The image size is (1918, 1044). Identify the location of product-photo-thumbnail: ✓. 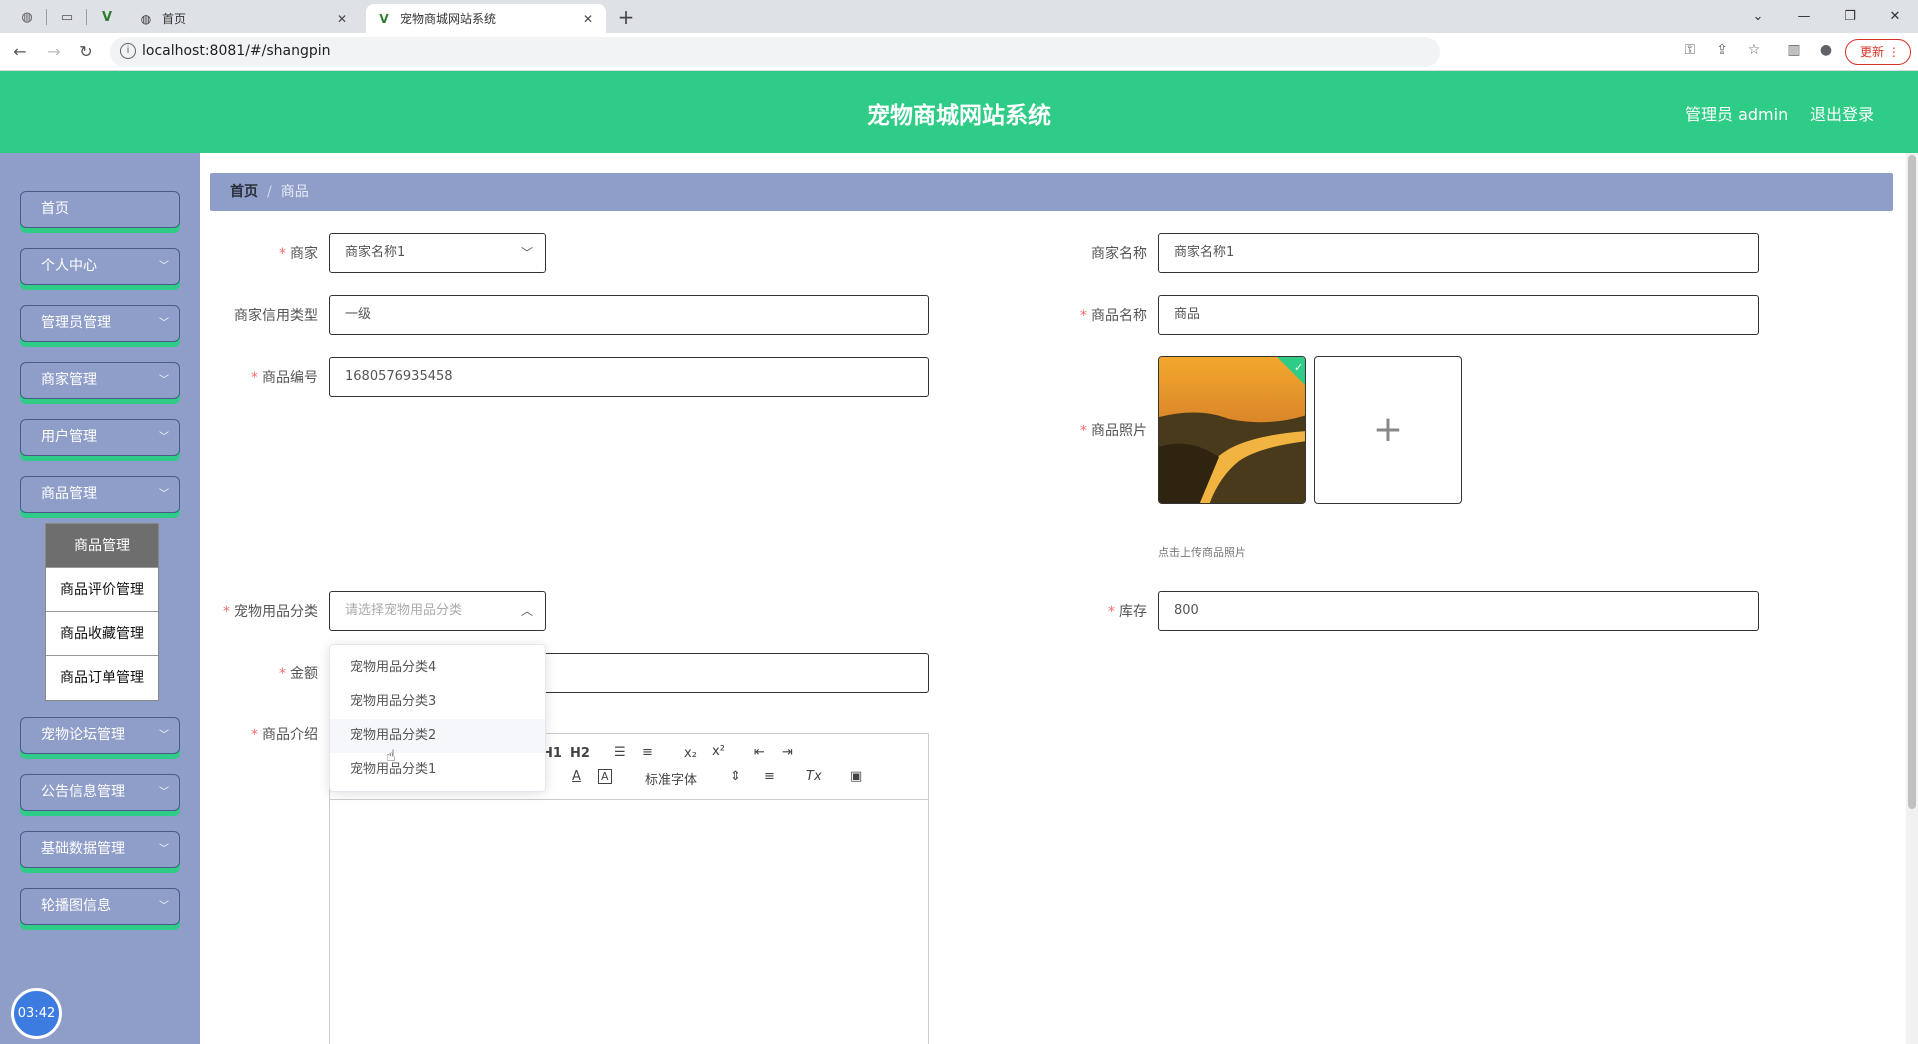
(1232, 430).